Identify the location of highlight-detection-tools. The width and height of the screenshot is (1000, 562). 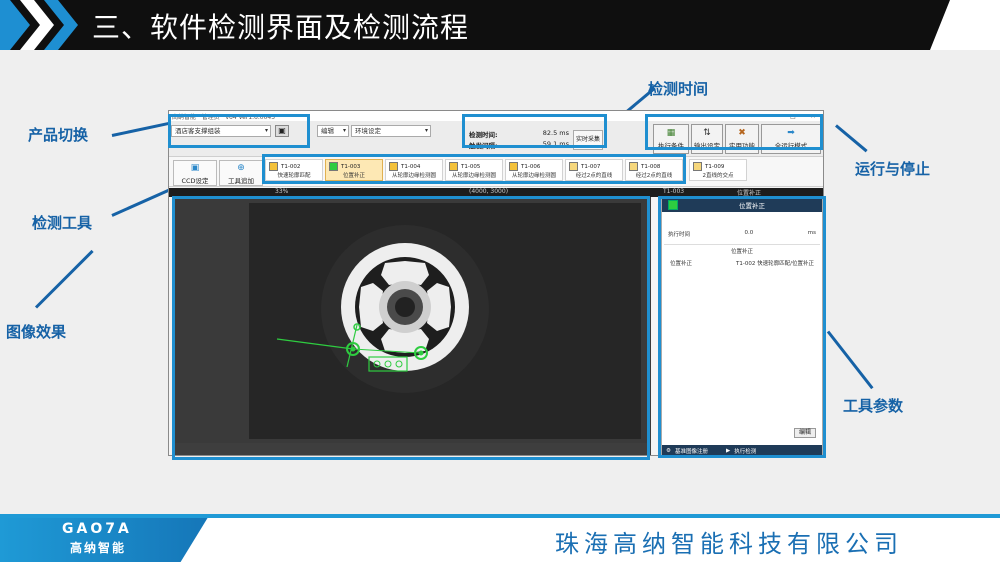
(474, 169).